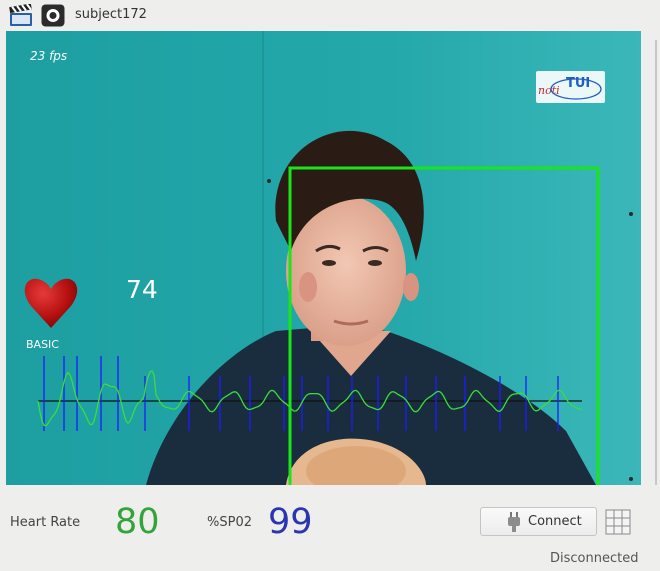  I want to click on logo: noti TUI, so click(570, 87).